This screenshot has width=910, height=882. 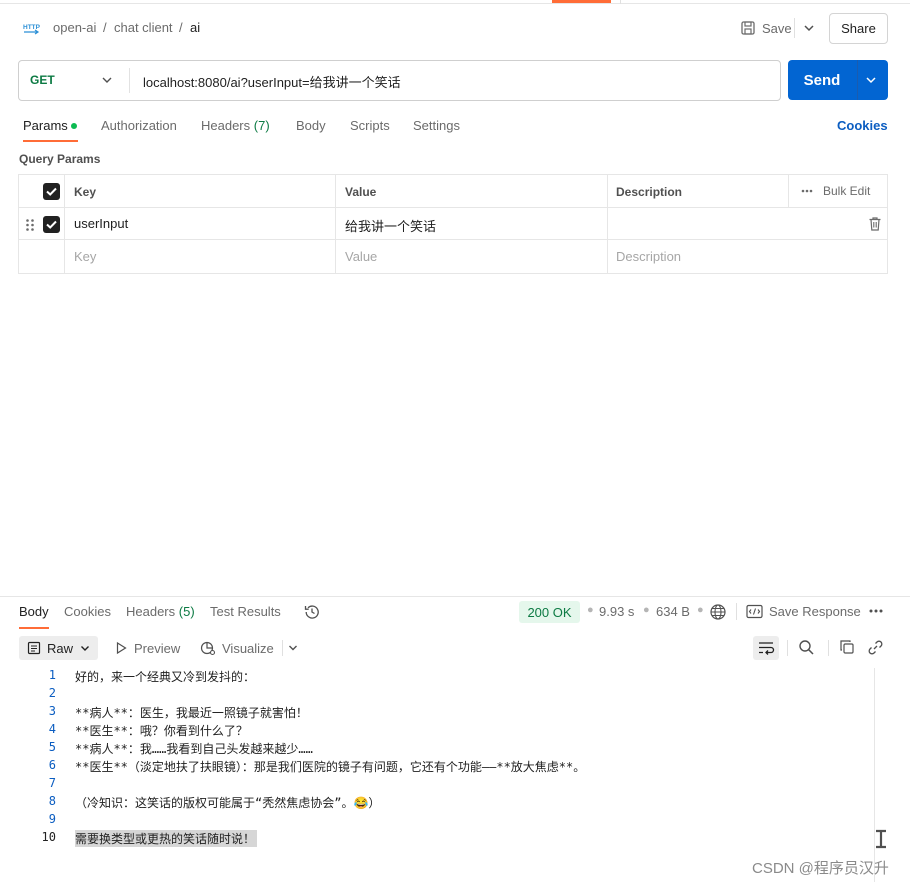 What do you see at coordinates (806, 647) in the screenshot?
I see `search-icon` at bounding box center [806, 647].